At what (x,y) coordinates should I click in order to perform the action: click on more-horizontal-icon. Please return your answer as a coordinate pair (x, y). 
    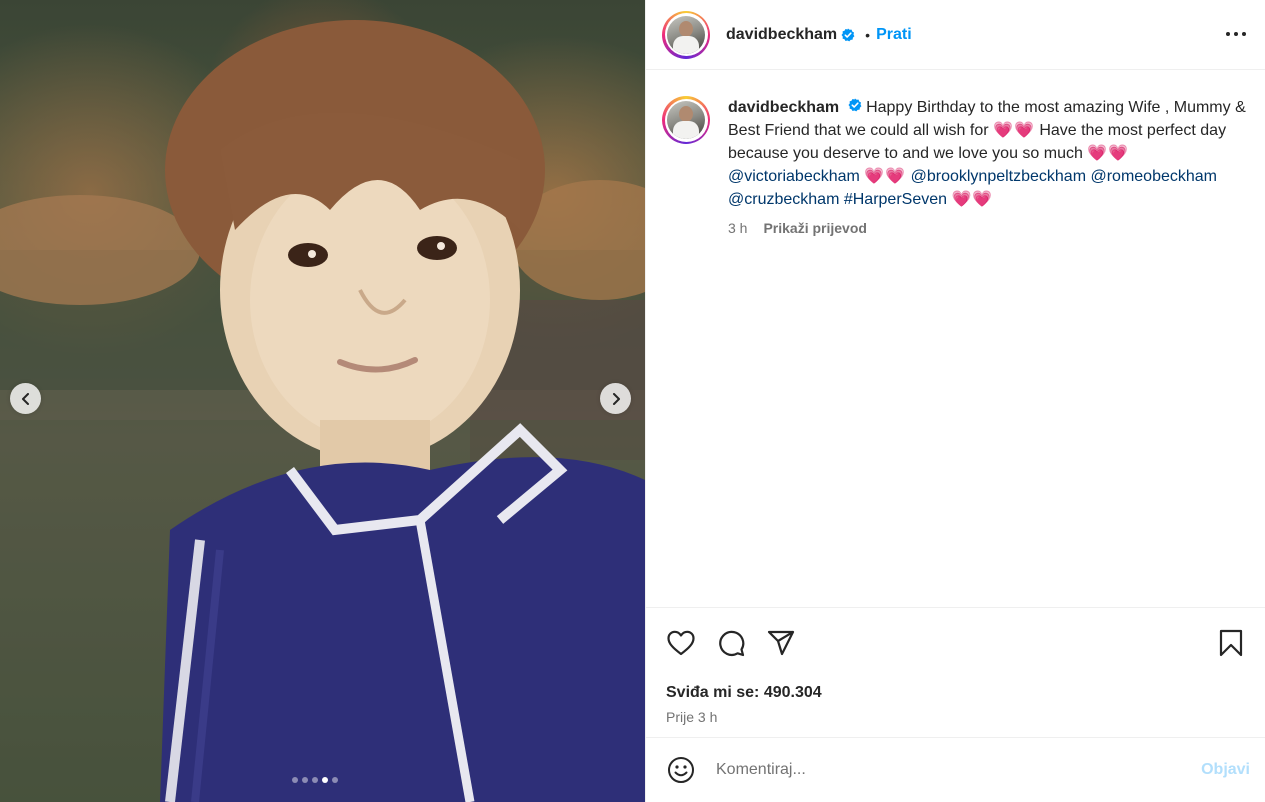
    Looking at the image, I should click on (1236, 34).